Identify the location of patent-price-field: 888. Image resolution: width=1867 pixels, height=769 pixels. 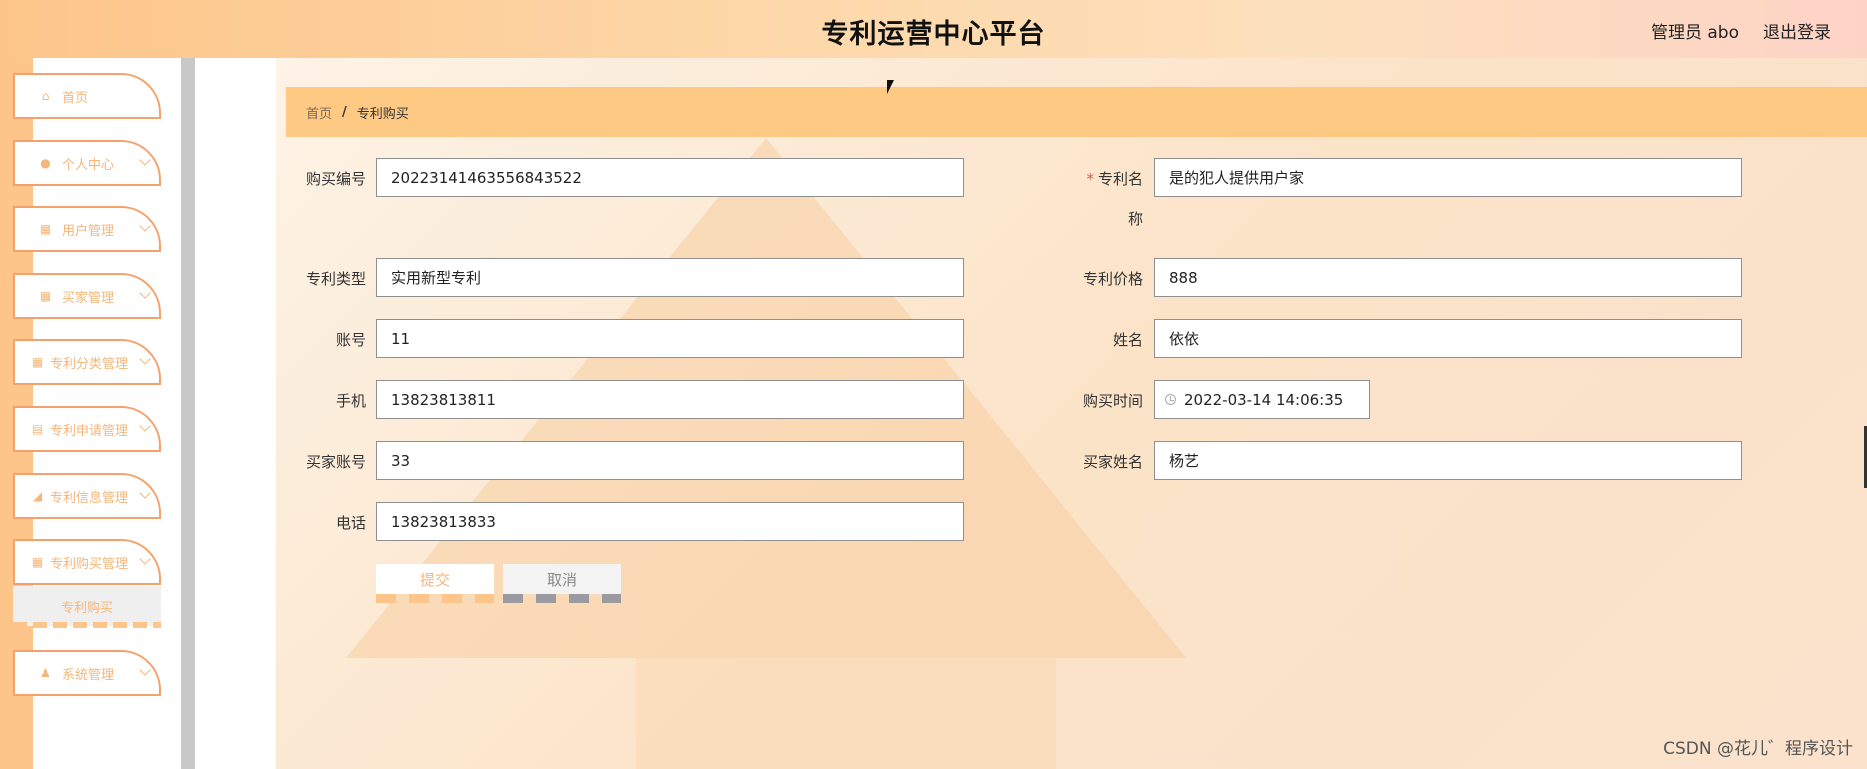
(1448, 277).